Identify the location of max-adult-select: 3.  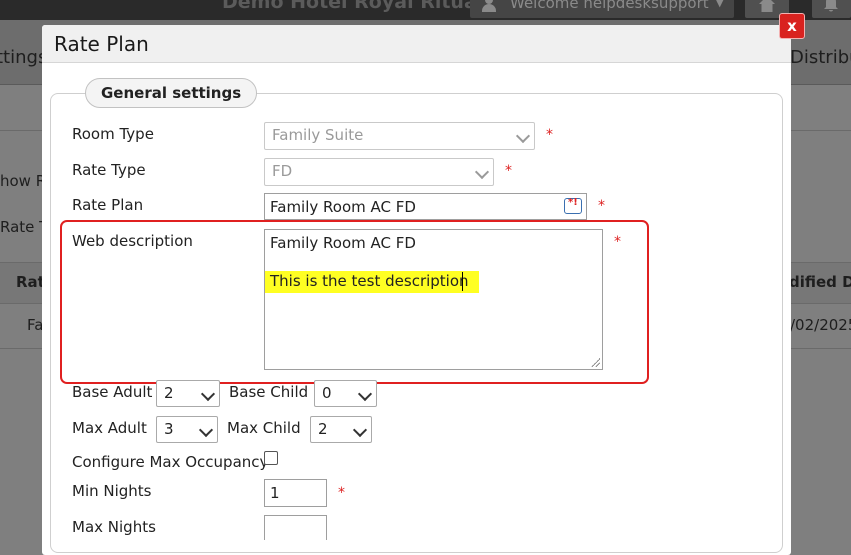
(187, 429).